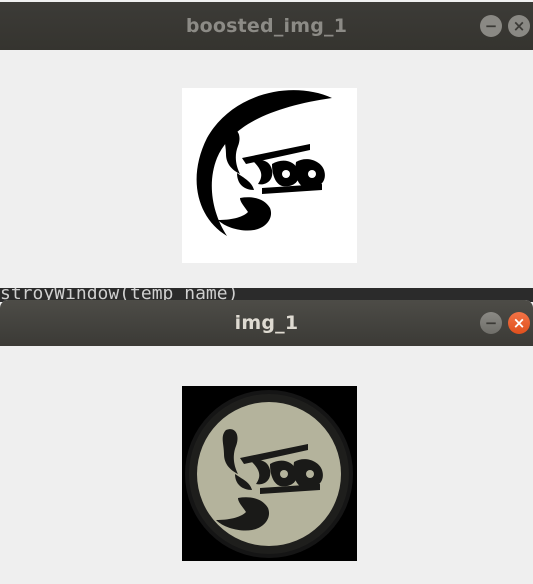 The height and width of the screenshot is (584, 533). I want to click on window-title: boosted_img_1, so click(266, 26).